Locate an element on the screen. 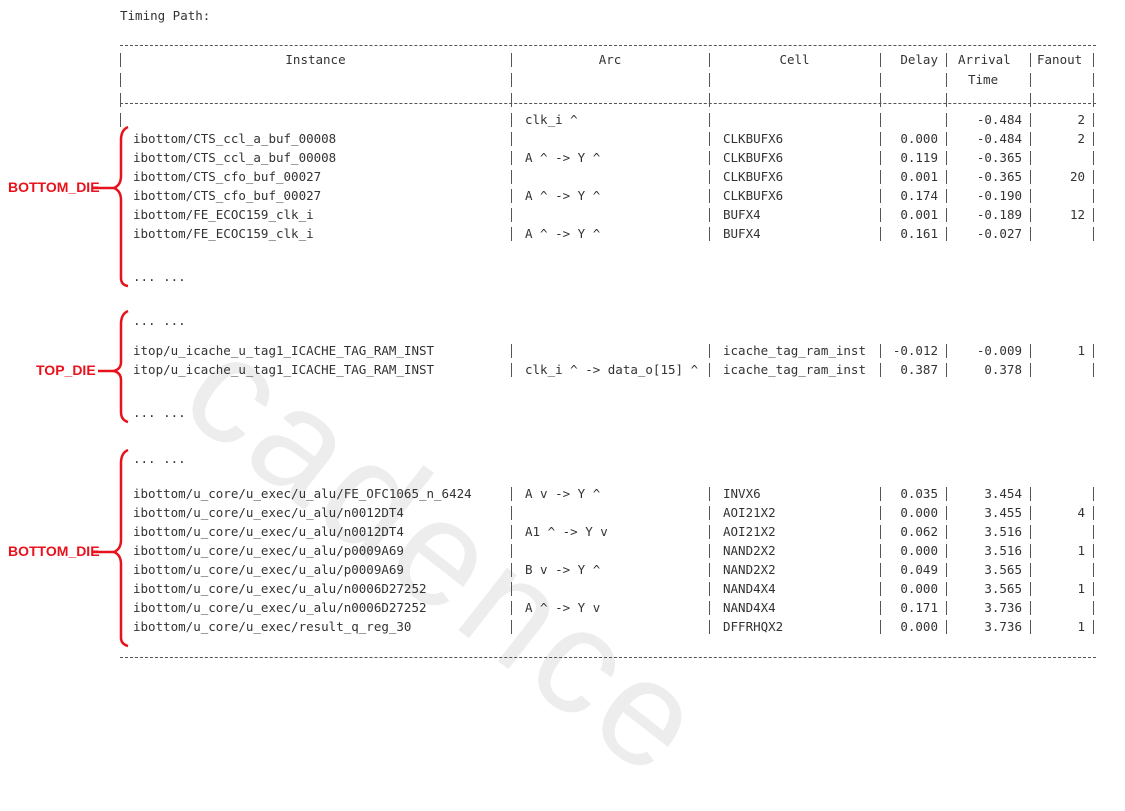  die-label-top: TOP_DIE is located at coordinates (66, 370).